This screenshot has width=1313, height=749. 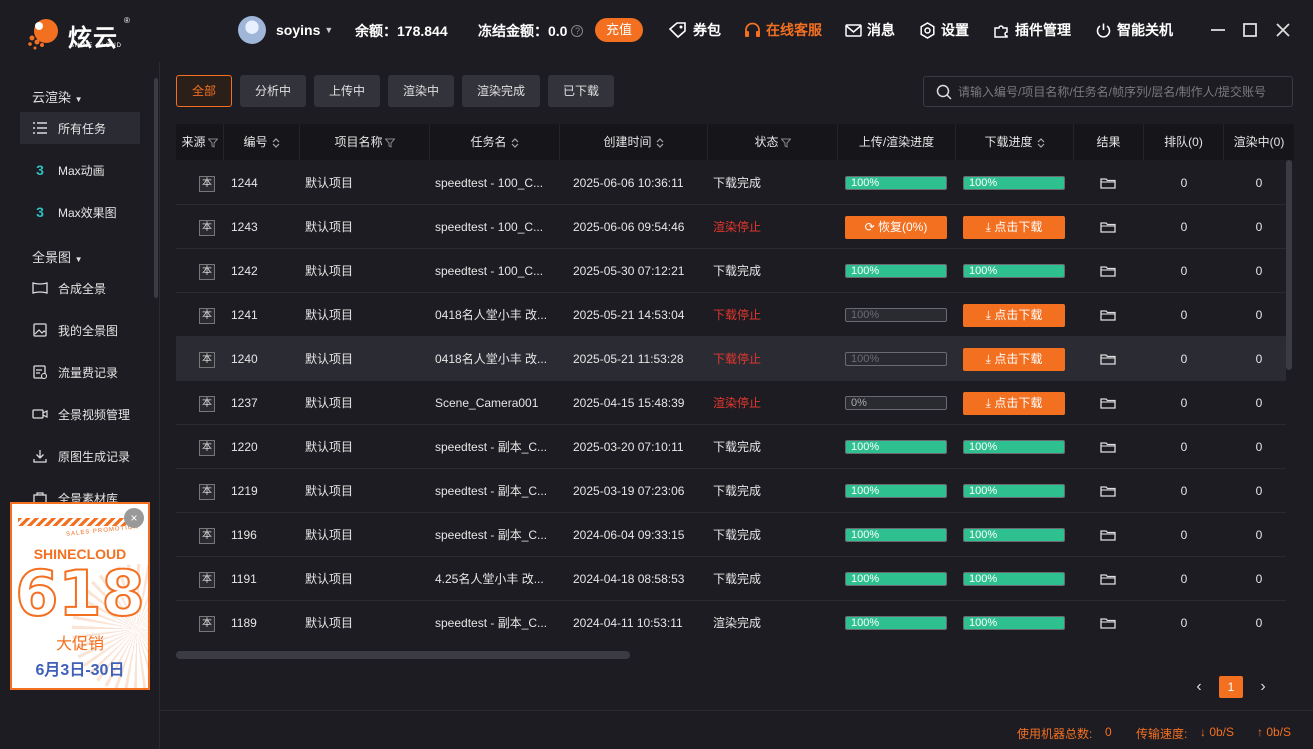 I want to click on download-progress-text: 100%, so click(x=983, y=535).